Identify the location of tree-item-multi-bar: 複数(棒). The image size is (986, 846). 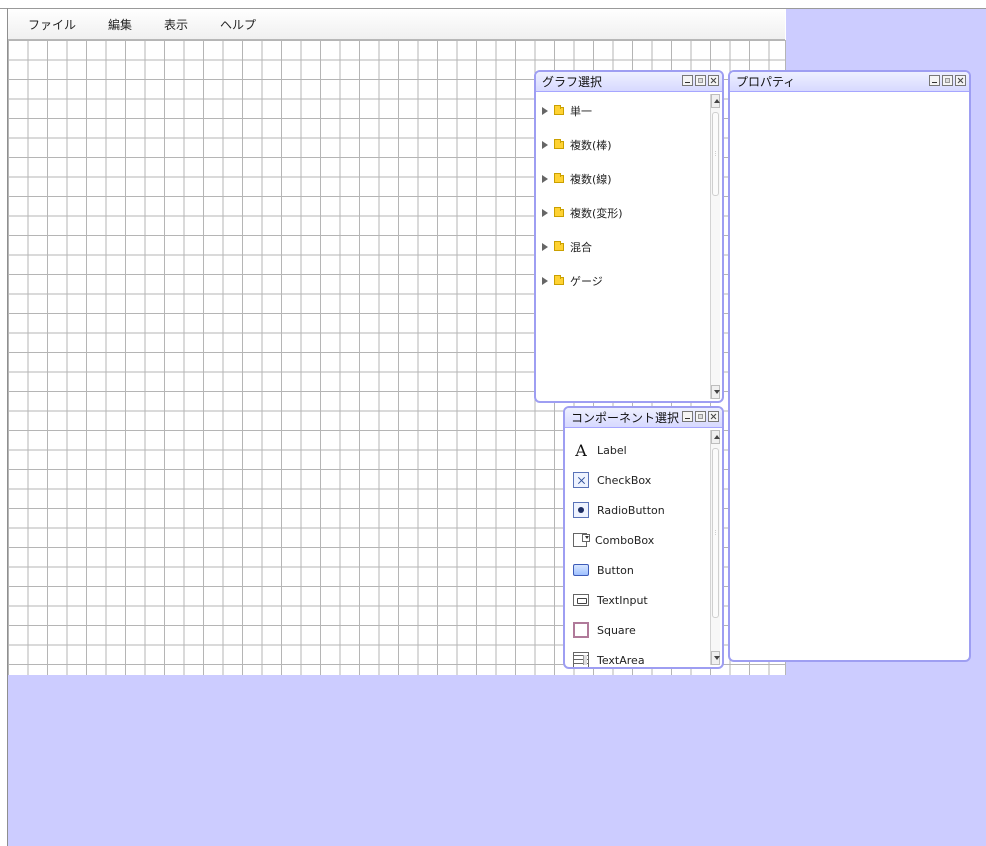
(577, 145).